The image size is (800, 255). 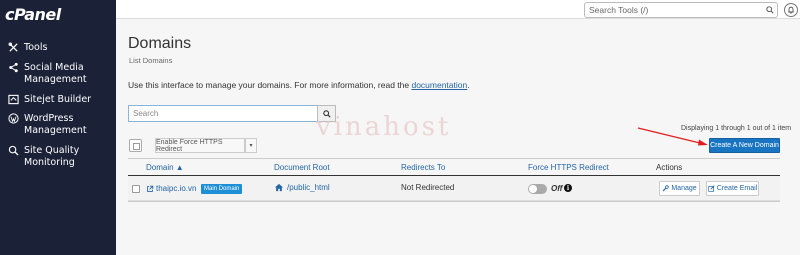 I want to click on sidebar-item-social-media: Social Media Management, so click(x=58, y=74).